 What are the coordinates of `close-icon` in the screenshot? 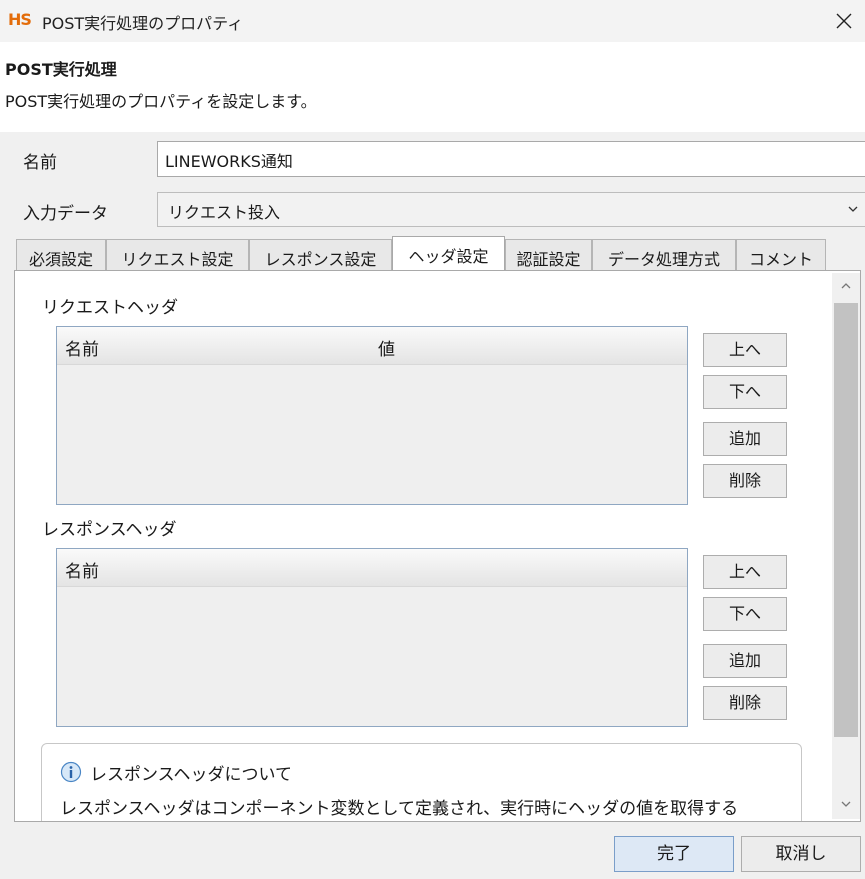 It's located at (844, 21).